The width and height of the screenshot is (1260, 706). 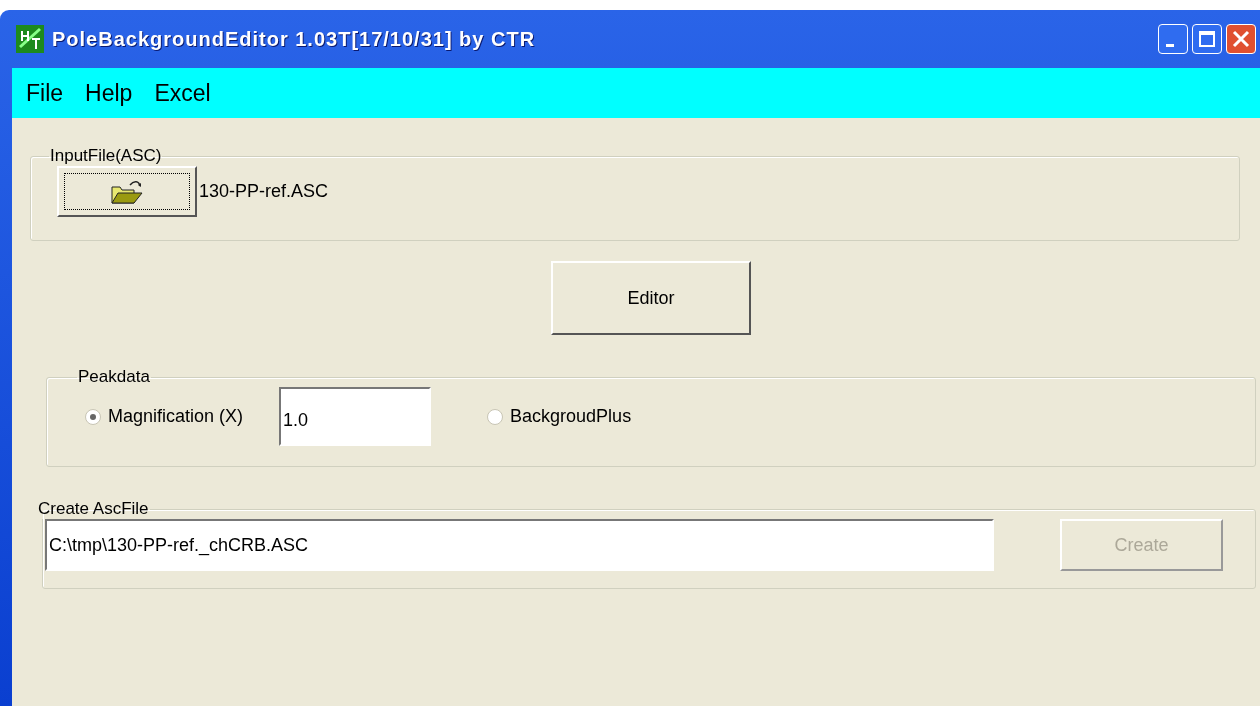 I want to click on menu-item: File, so click(x=46, y=93).